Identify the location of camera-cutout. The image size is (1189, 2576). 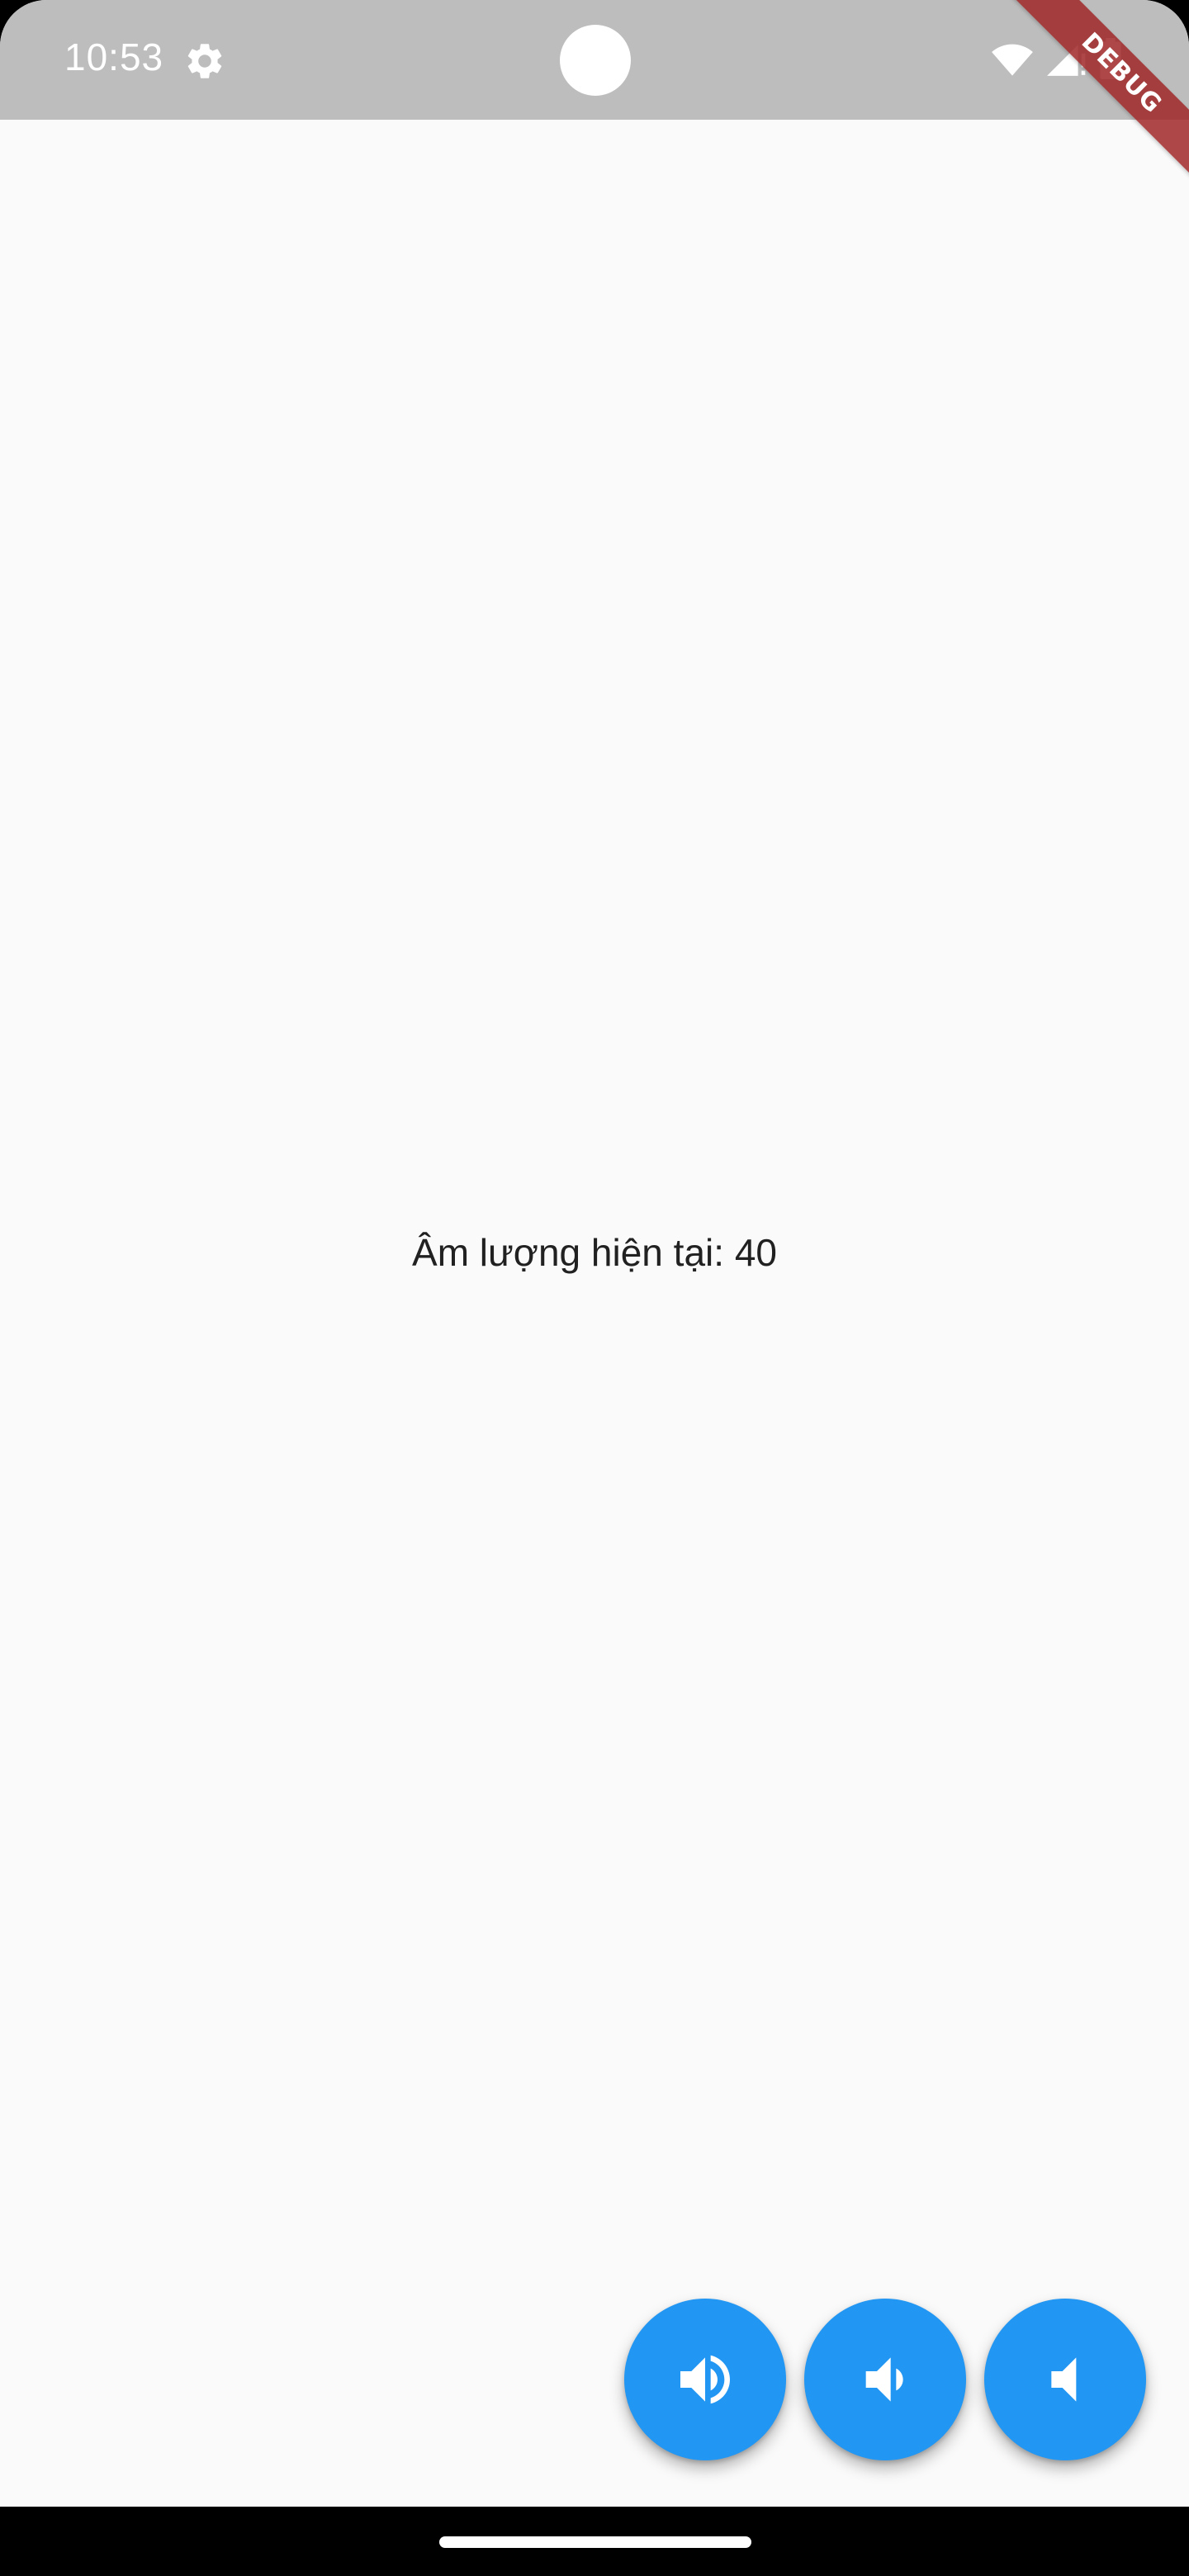
(595, 60).